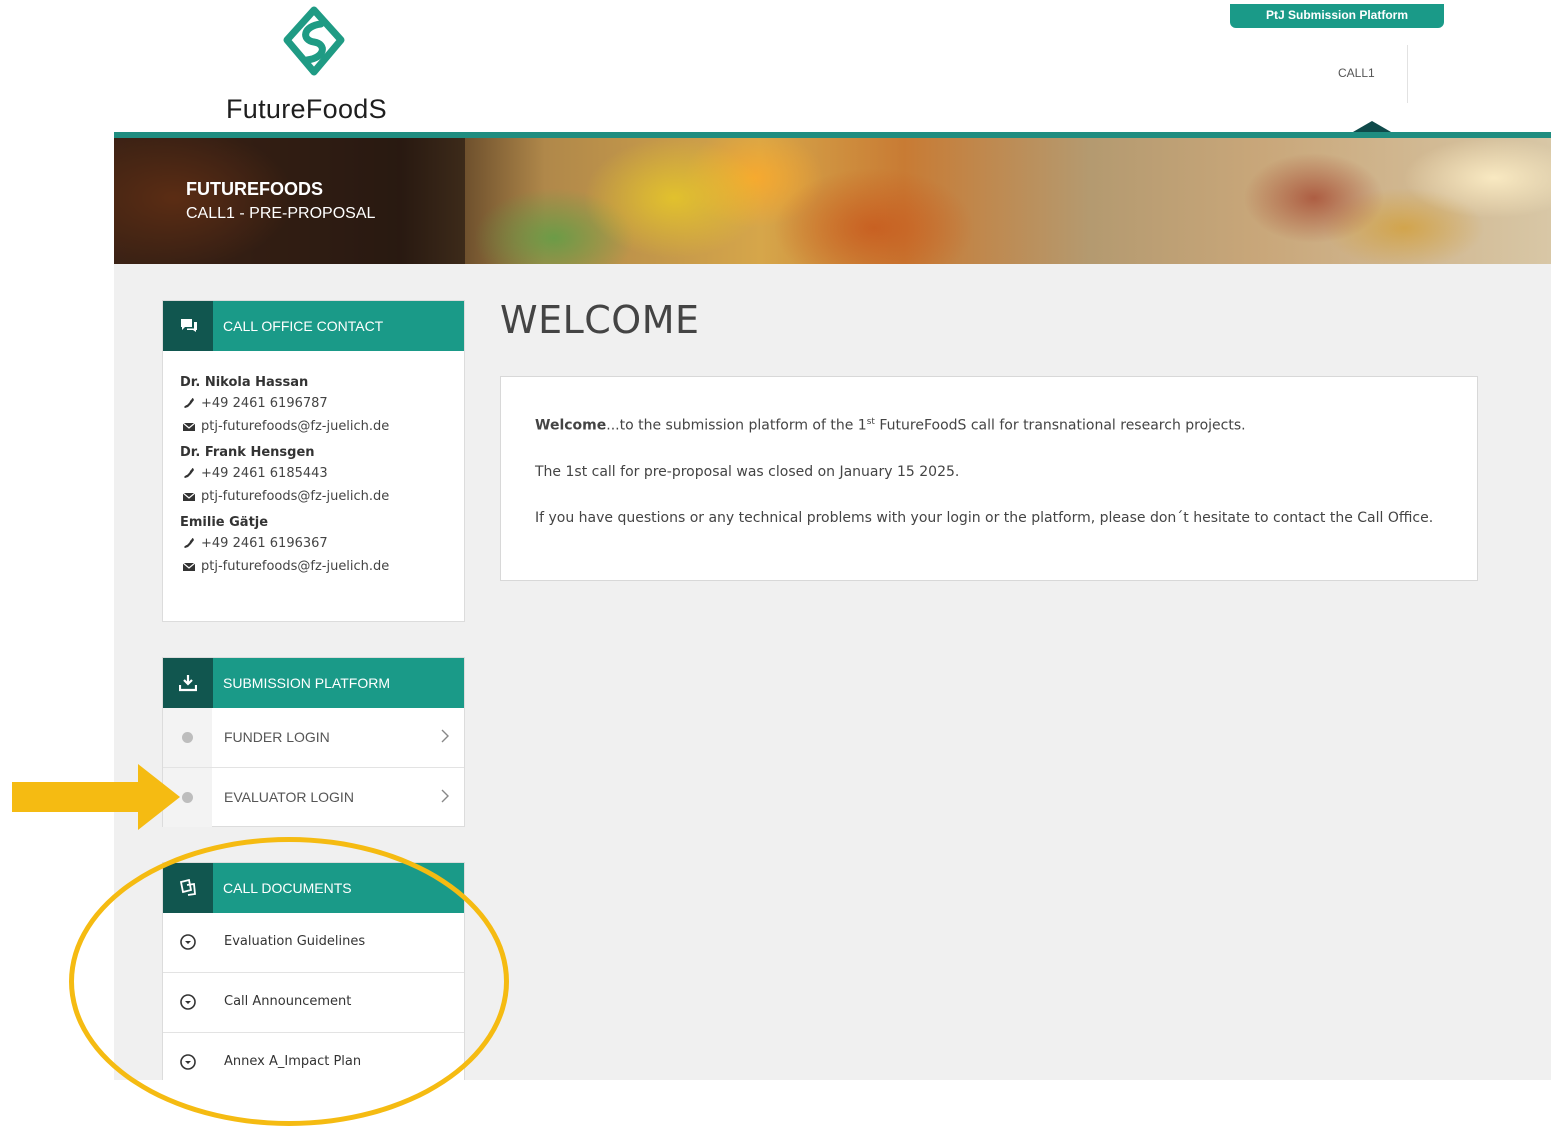 Image resolution: width=1551 pixels, height=1128 pixels. Describe the element at coordinates (224, 522) in the screenshot. I see `contact-name: Emilie Gätje` at that location.